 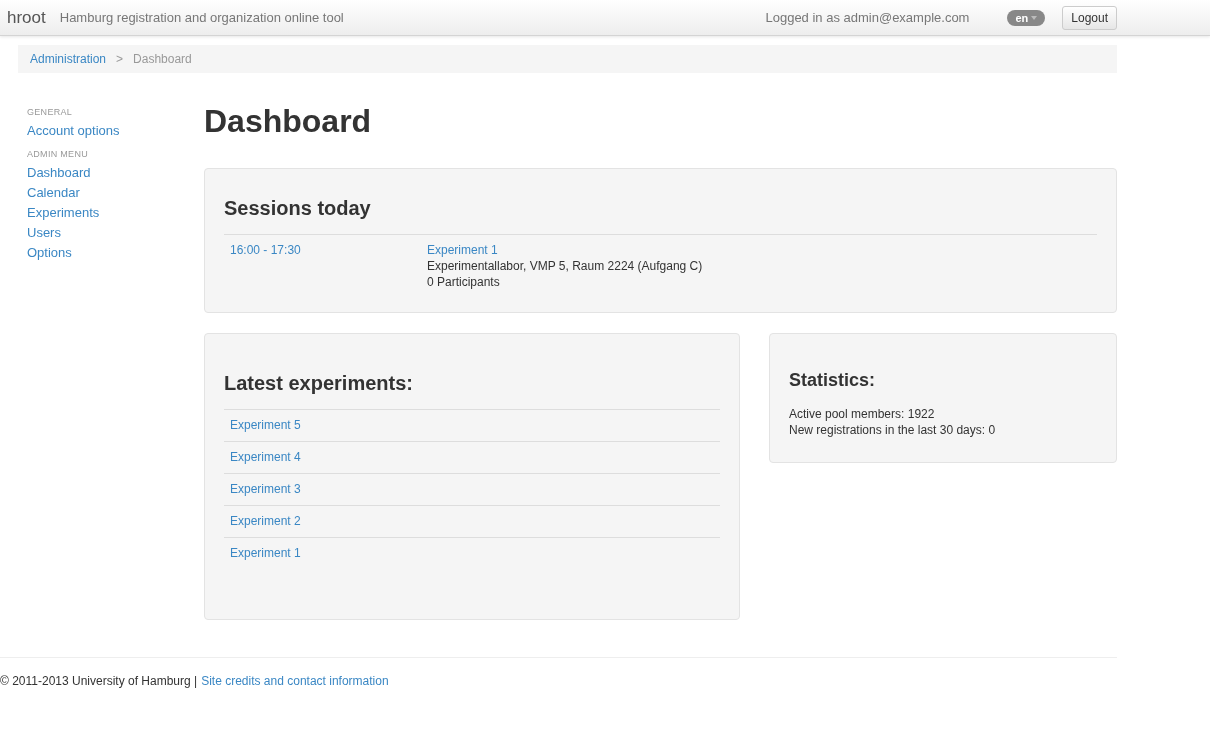 What do you see at coordinates (162, 59) in the screenshot?
I see `breadcrumb-current: Dashboard` at bounding box center [162, 59].